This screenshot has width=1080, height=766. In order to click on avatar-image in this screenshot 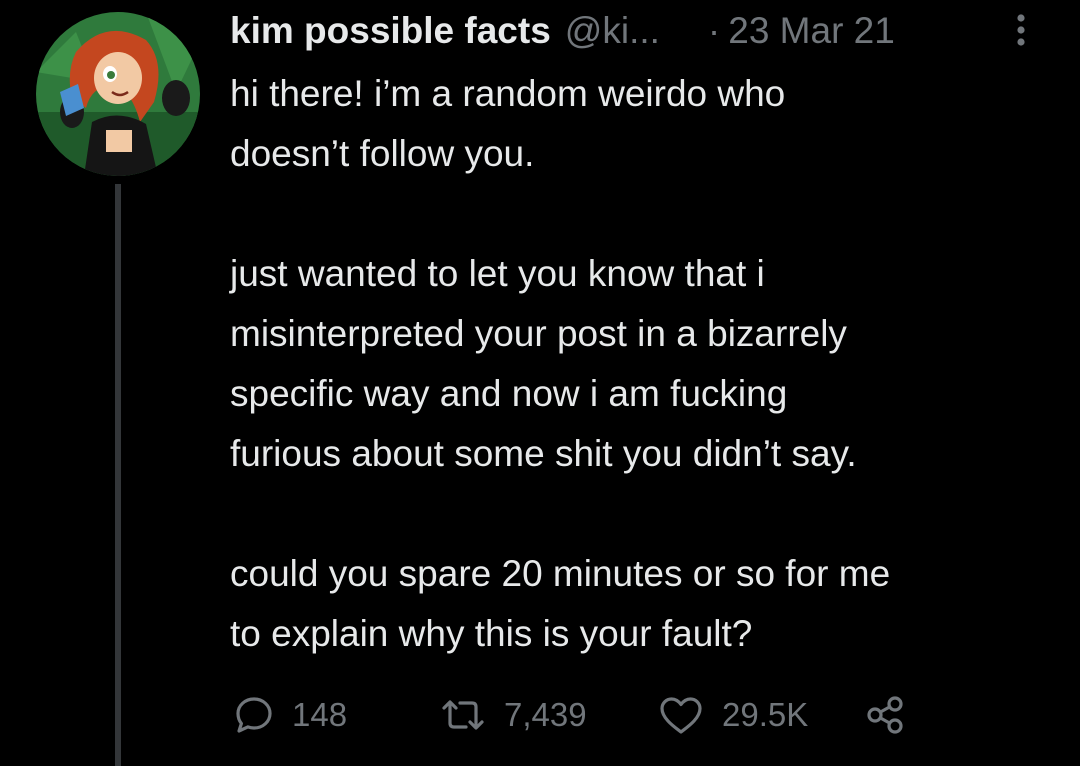, I will do `click(118, 94)`.